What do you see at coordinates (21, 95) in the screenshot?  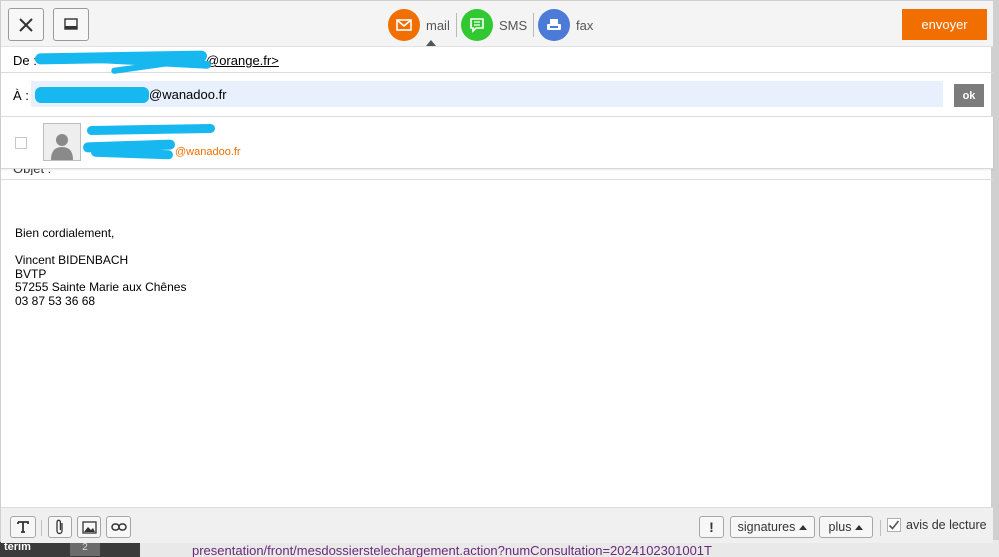 I see `to-label: À :` at bounding box center [21, 95].